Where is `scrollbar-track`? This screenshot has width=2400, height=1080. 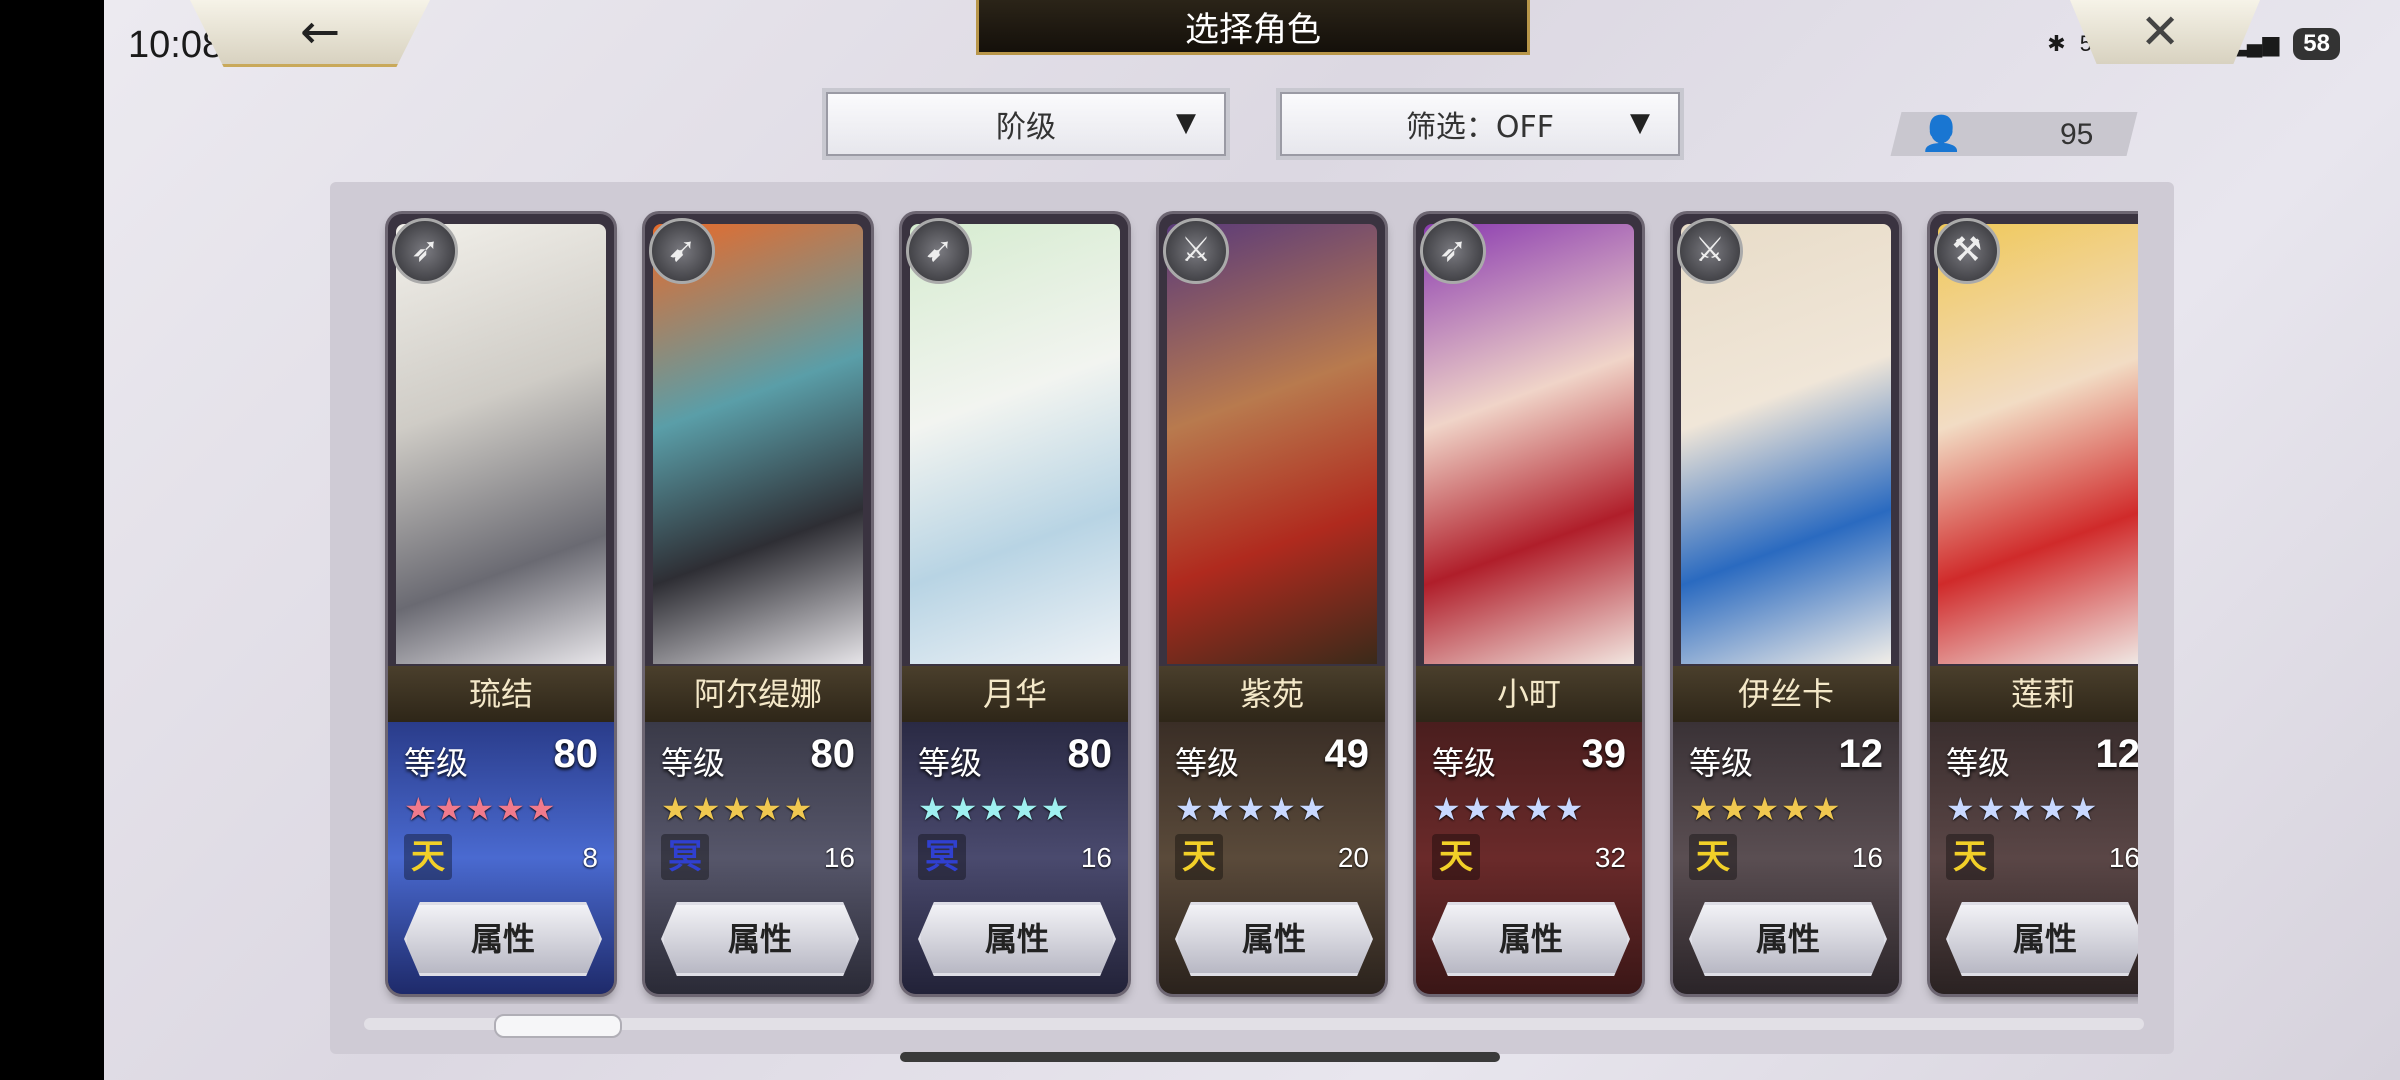
scrollbar-track is located at coordinates (1254, 1024).